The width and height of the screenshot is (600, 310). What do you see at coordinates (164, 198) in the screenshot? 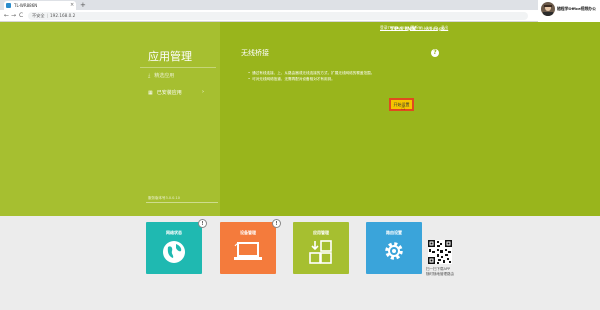
I see `version-text: 服务版本号3.0.0.10` at bounding box center [164, 198].